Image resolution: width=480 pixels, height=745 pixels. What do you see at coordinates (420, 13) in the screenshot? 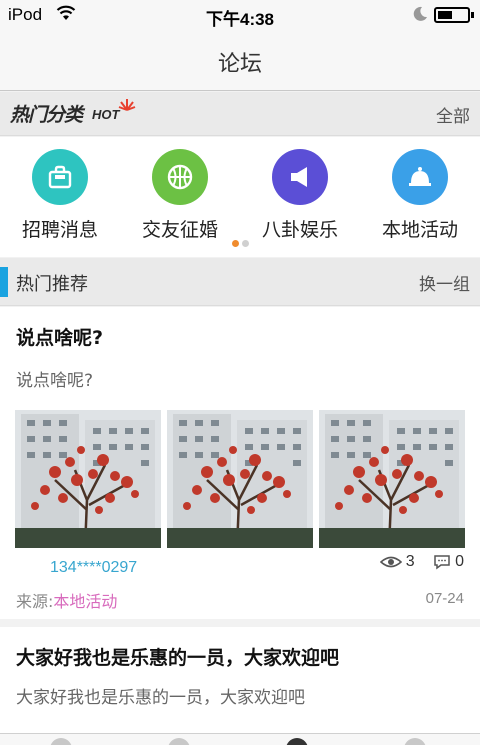
I see `moon-icon` at bounding box center [420, 13].